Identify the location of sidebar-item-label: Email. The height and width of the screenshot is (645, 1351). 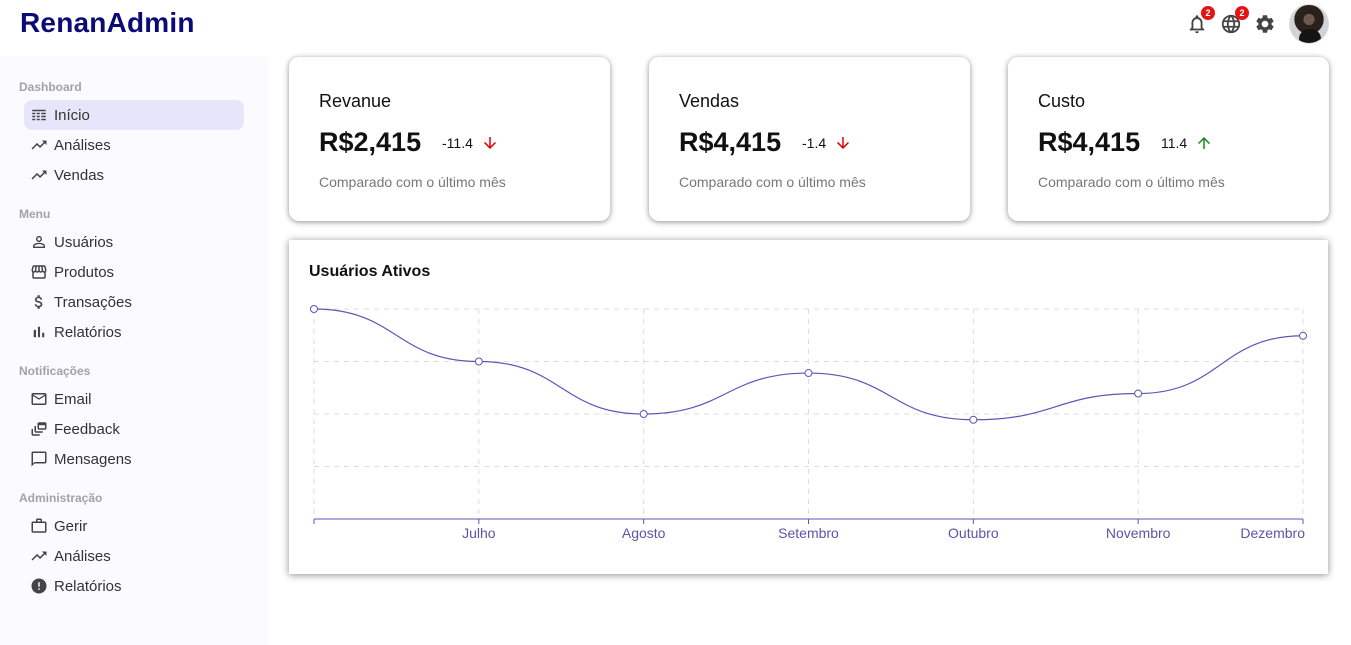
(73, 399).